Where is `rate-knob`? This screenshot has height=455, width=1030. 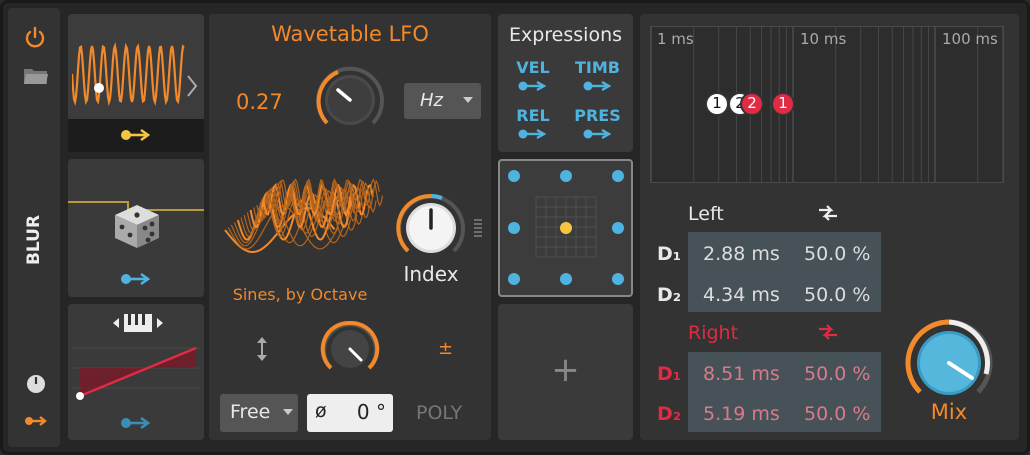
rate-knob is located at coordinates (350, 100).